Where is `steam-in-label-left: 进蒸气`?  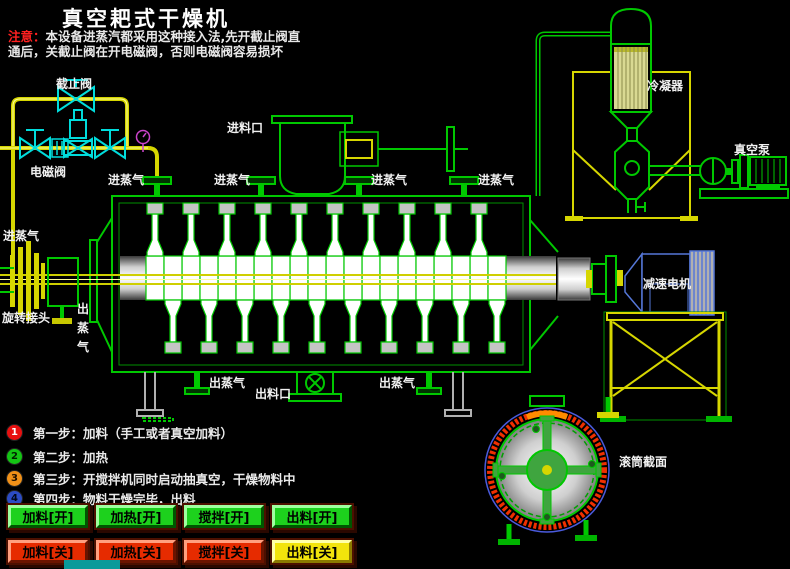
steam-in-label-left: 进蒸气 is located at coordinates (21, 236).